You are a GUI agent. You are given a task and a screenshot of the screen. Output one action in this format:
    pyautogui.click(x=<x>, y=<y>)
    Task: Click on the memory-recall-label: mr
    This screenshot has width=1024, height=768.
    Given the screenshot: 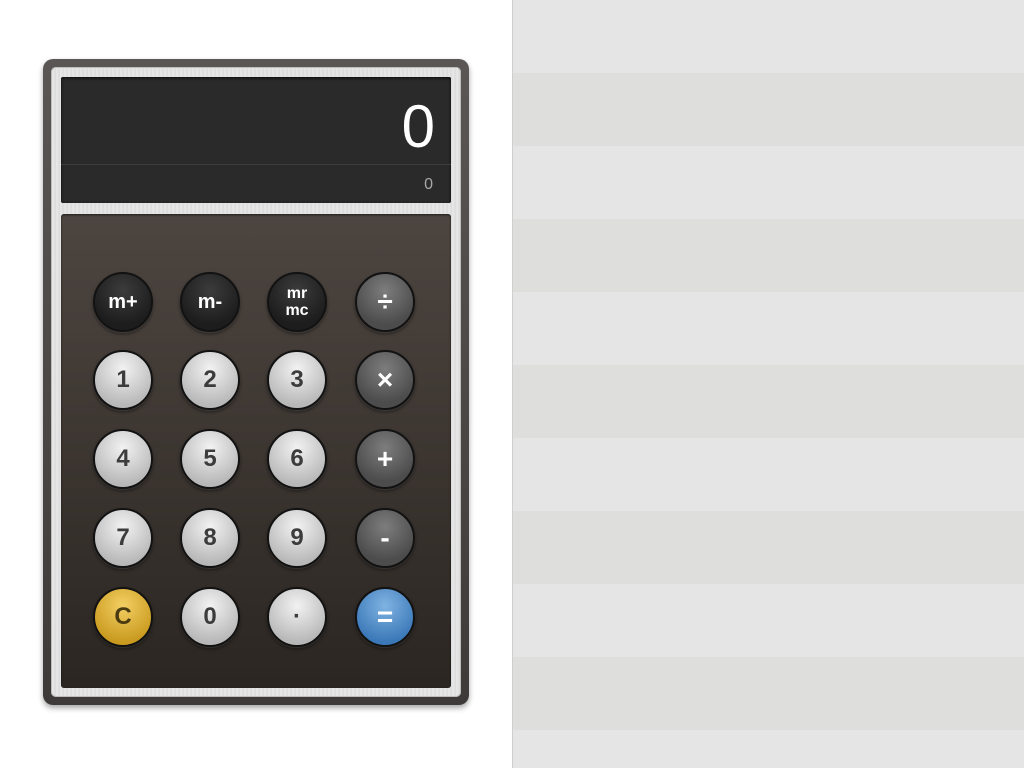 What is the action you would take?
    pyautogui.click(x=297, y=293)
    